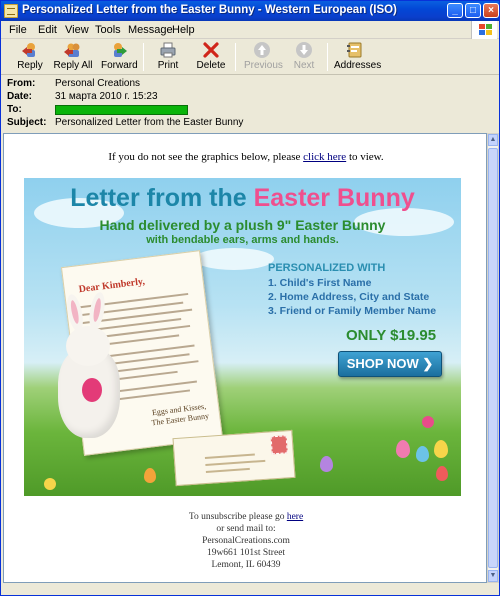 The width and height of the screenshot is (500, 596). I want to click on reply-label: Reply, so click(30, 65).